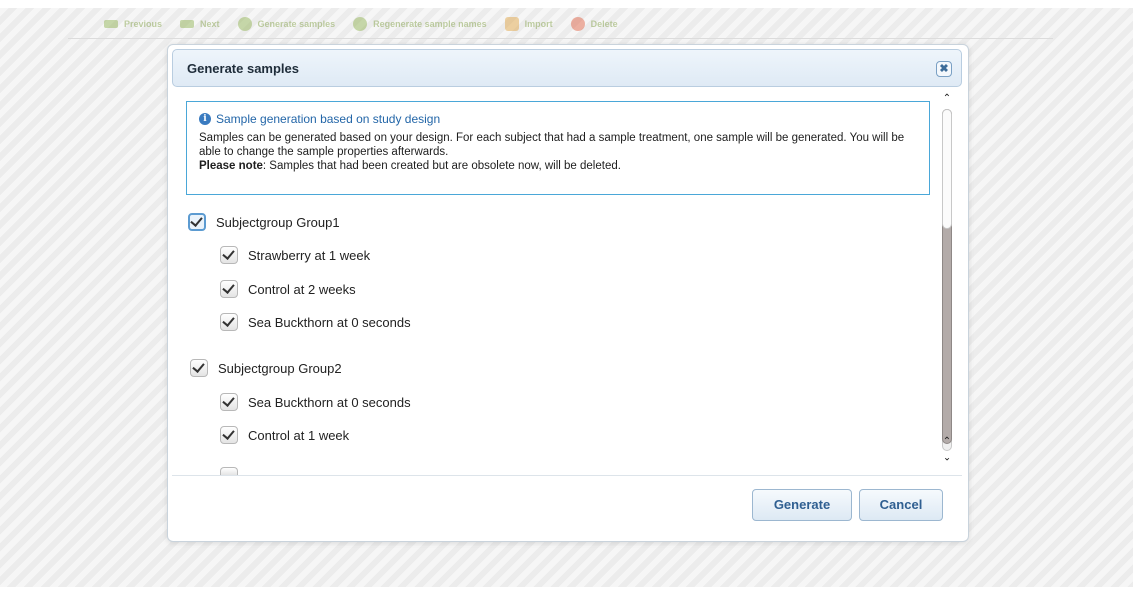  Describe the element at coordinates (567, 475) in the screenshot. I see `footer-divider` at that location.